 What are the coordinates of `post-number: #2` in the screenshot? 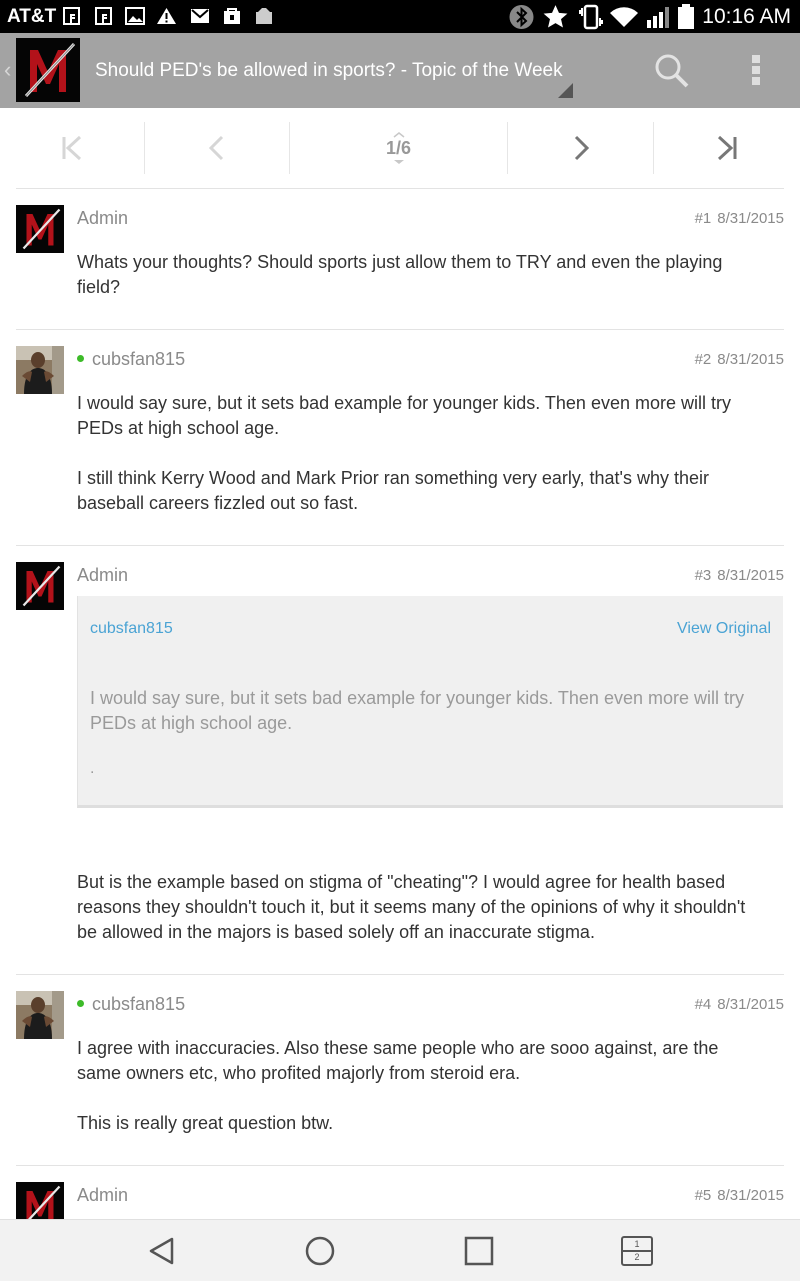 It's located at (703, 359).